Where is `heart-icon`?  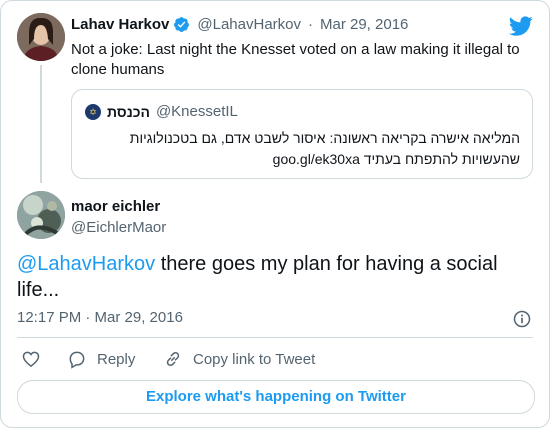
heart-icon is located at coordinates (31, 359).